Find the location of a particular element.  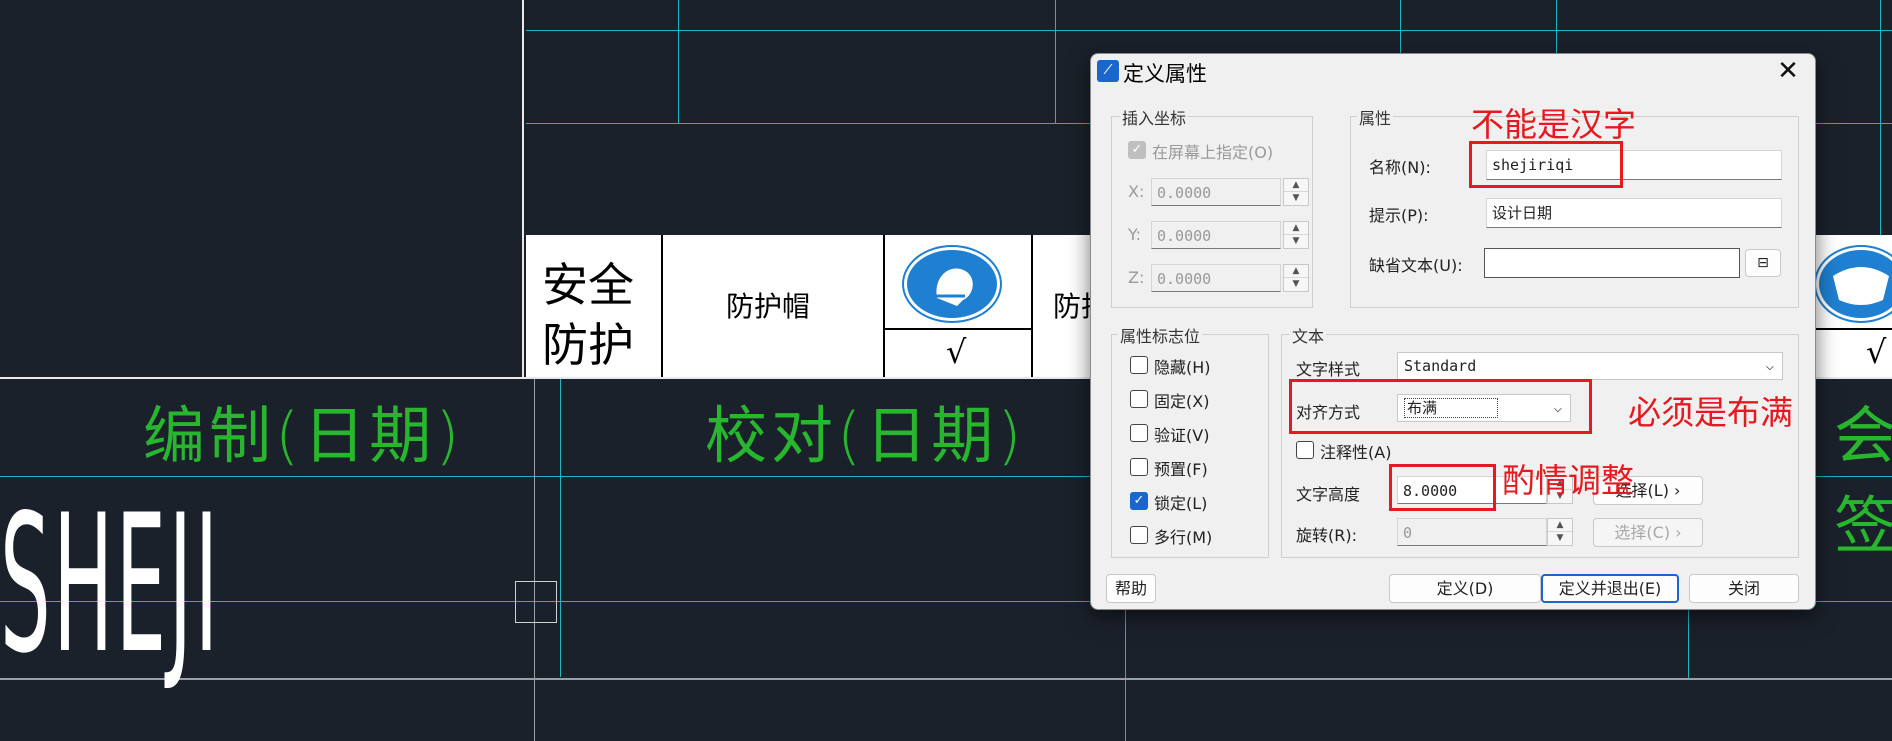

rotation-label: 旋转(R): is located at coordinates (1326, 535).